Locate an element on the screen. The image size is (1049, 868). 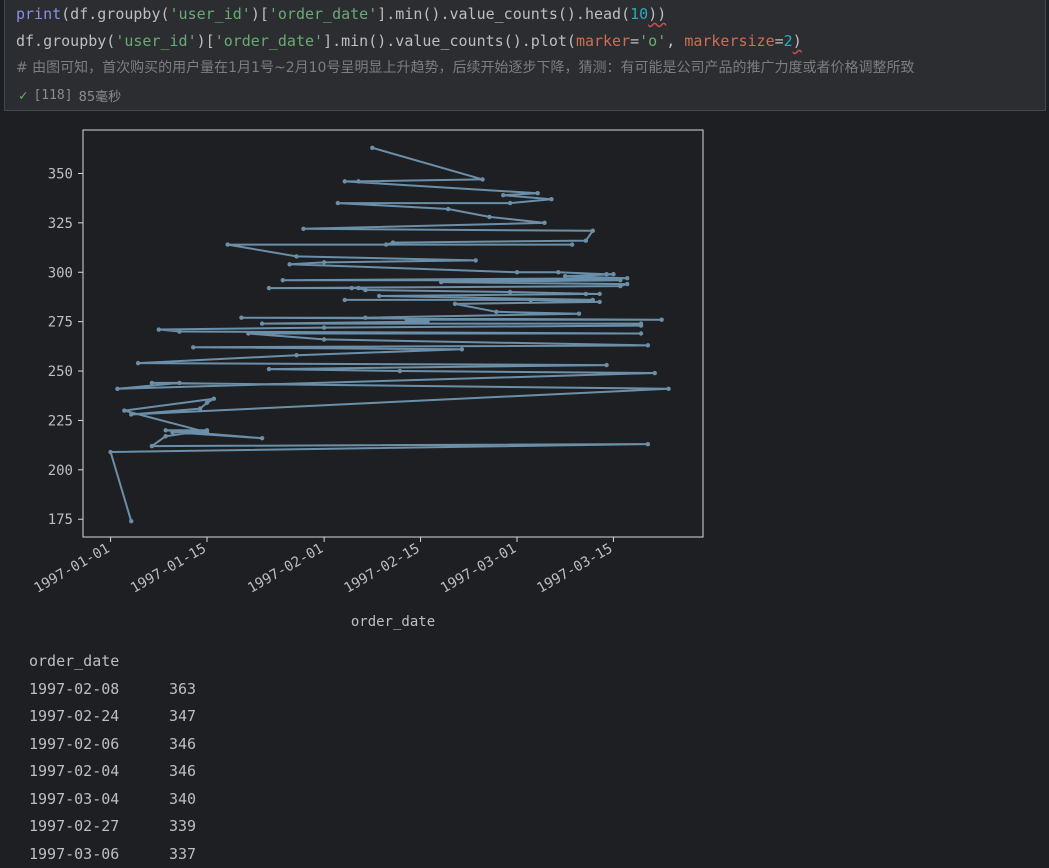
output-row: 1997-02-08363 is located at coordinates (112, 690).